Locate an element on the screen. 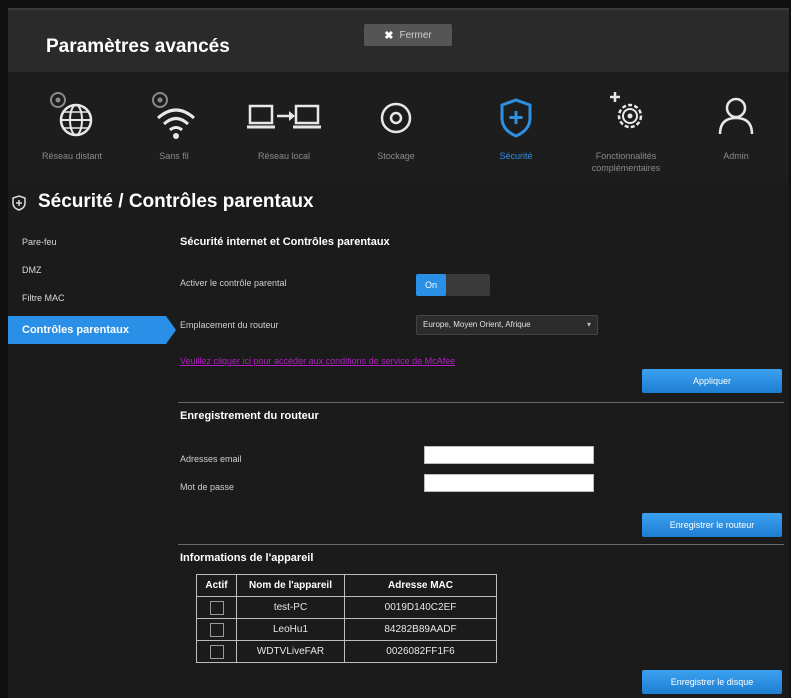 Image resolution: width=791 pixels, height=698 pixels. gear-plus-icon is located at coordinates (626, 110).